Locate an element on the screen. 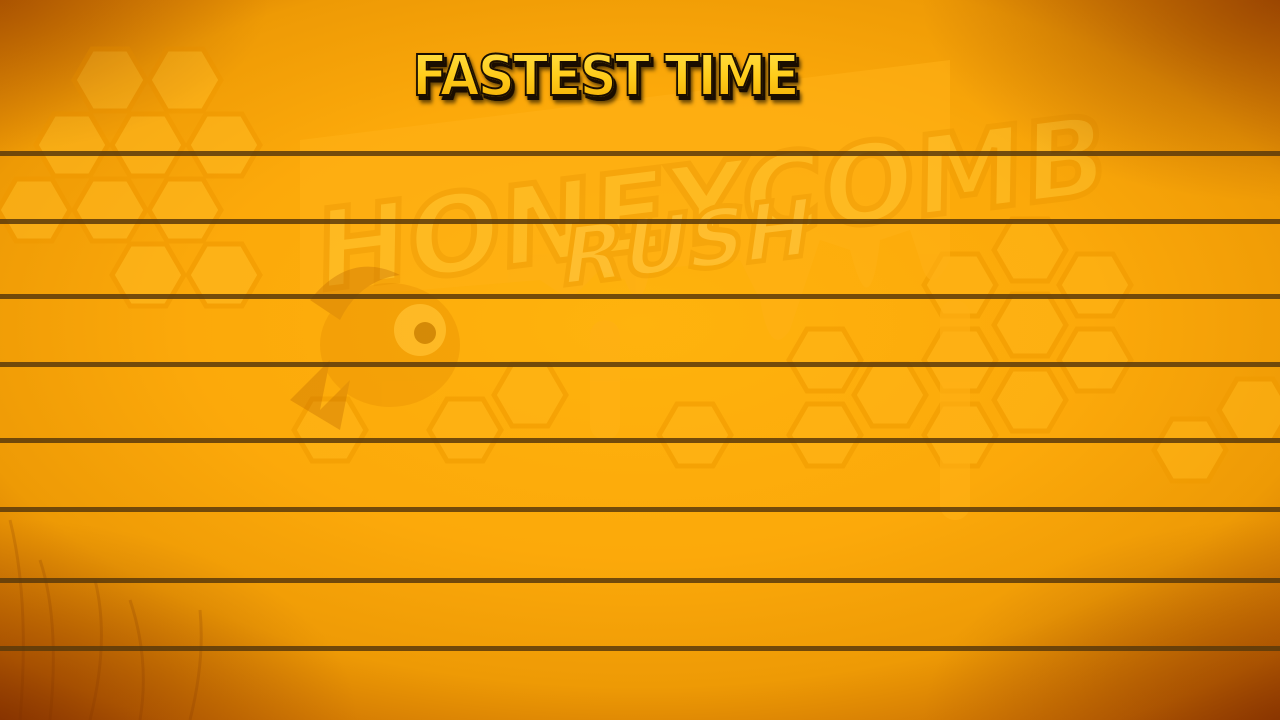  row-divider is located at coordinates (640, 648).